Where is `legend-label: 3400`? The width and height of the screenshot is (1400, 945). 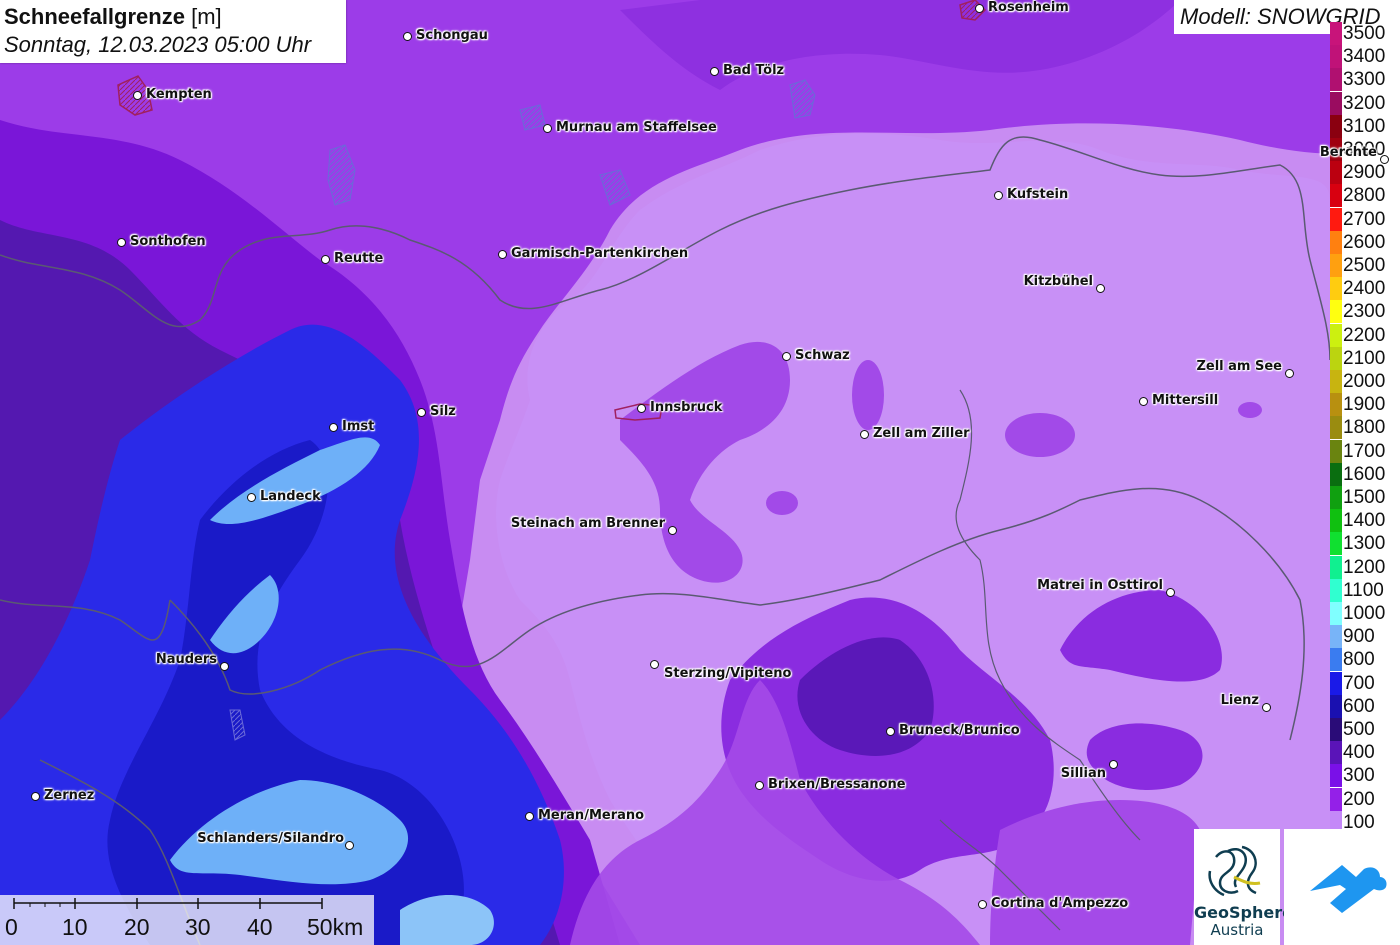
legend-label: 3400 is located at coordinates (1364, 57).